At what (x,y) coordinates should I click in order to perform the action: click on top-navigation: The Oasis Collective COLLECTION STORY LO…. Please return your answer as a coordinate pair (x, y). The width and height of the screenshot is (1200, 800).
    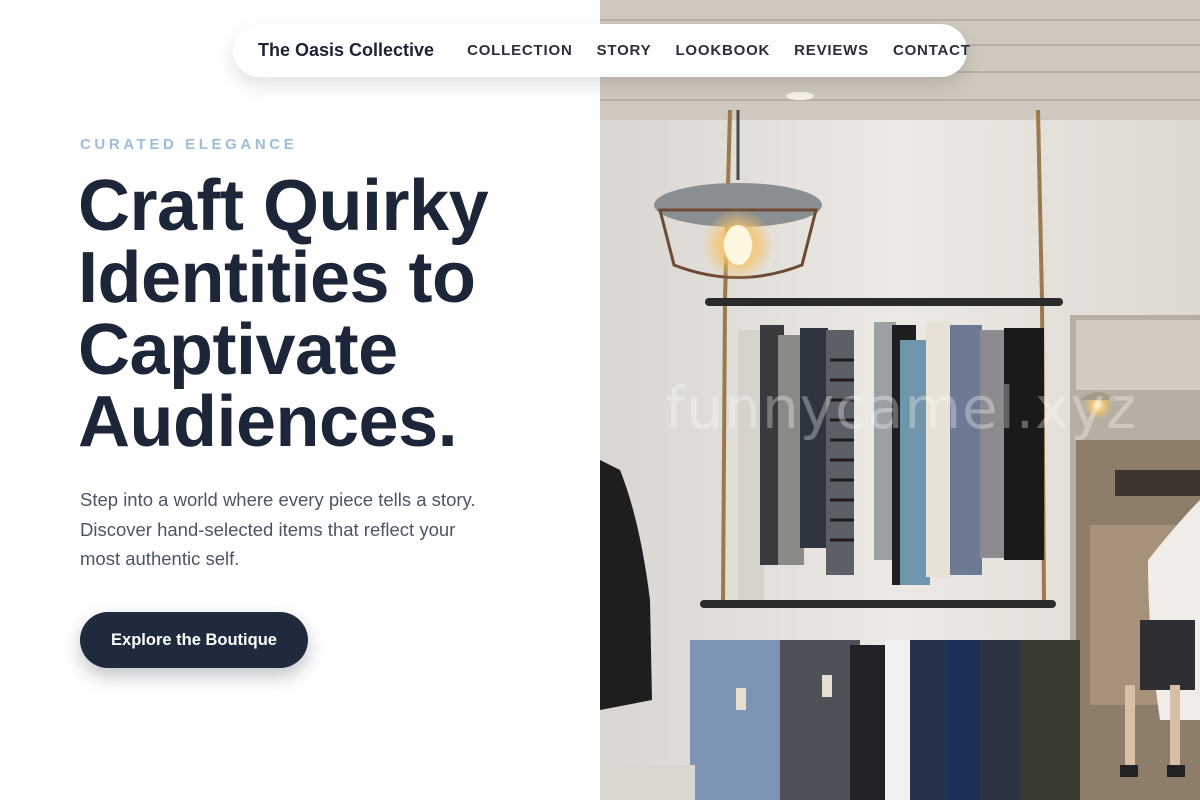
    Looking at the image, I should click on (601, 50).